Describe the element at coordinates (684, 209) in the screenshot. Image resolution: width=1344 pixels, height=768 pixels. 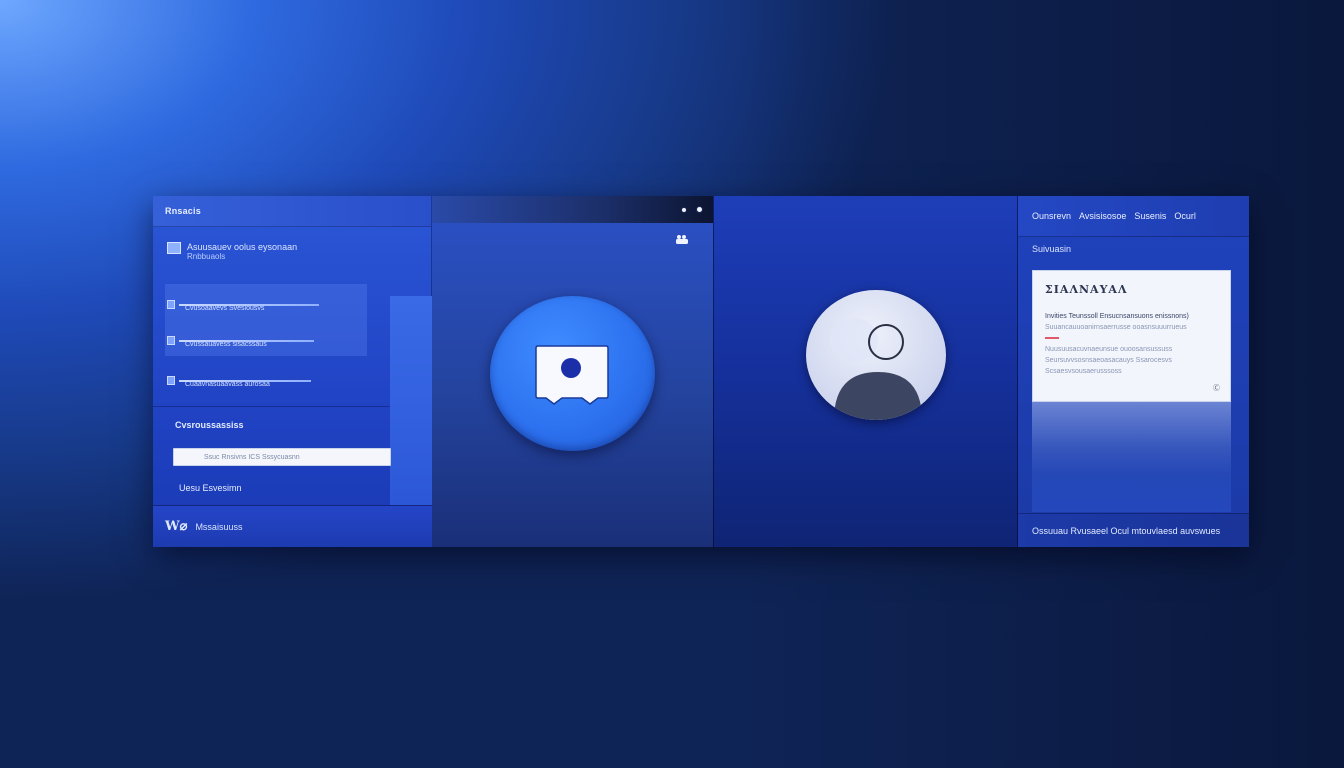
I see `minimize-button` at that location.